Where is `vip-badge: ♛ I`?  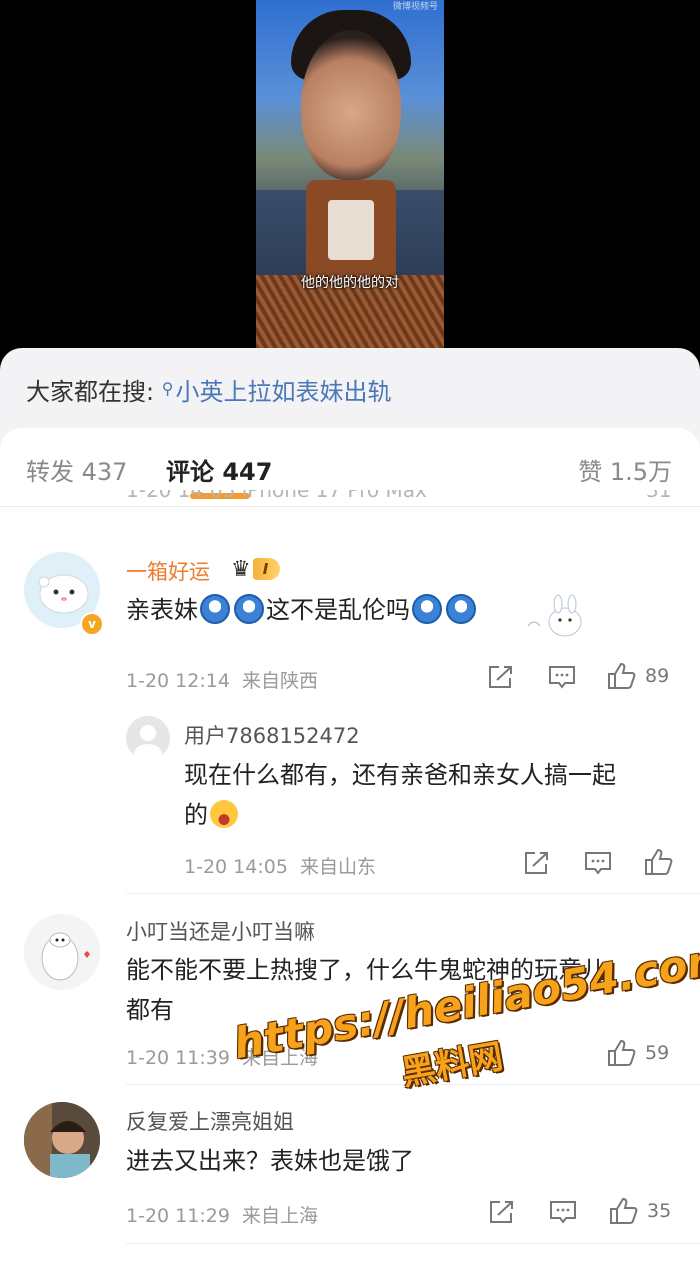
vip-badge: ♛ I is located at coordinates (256, 569).